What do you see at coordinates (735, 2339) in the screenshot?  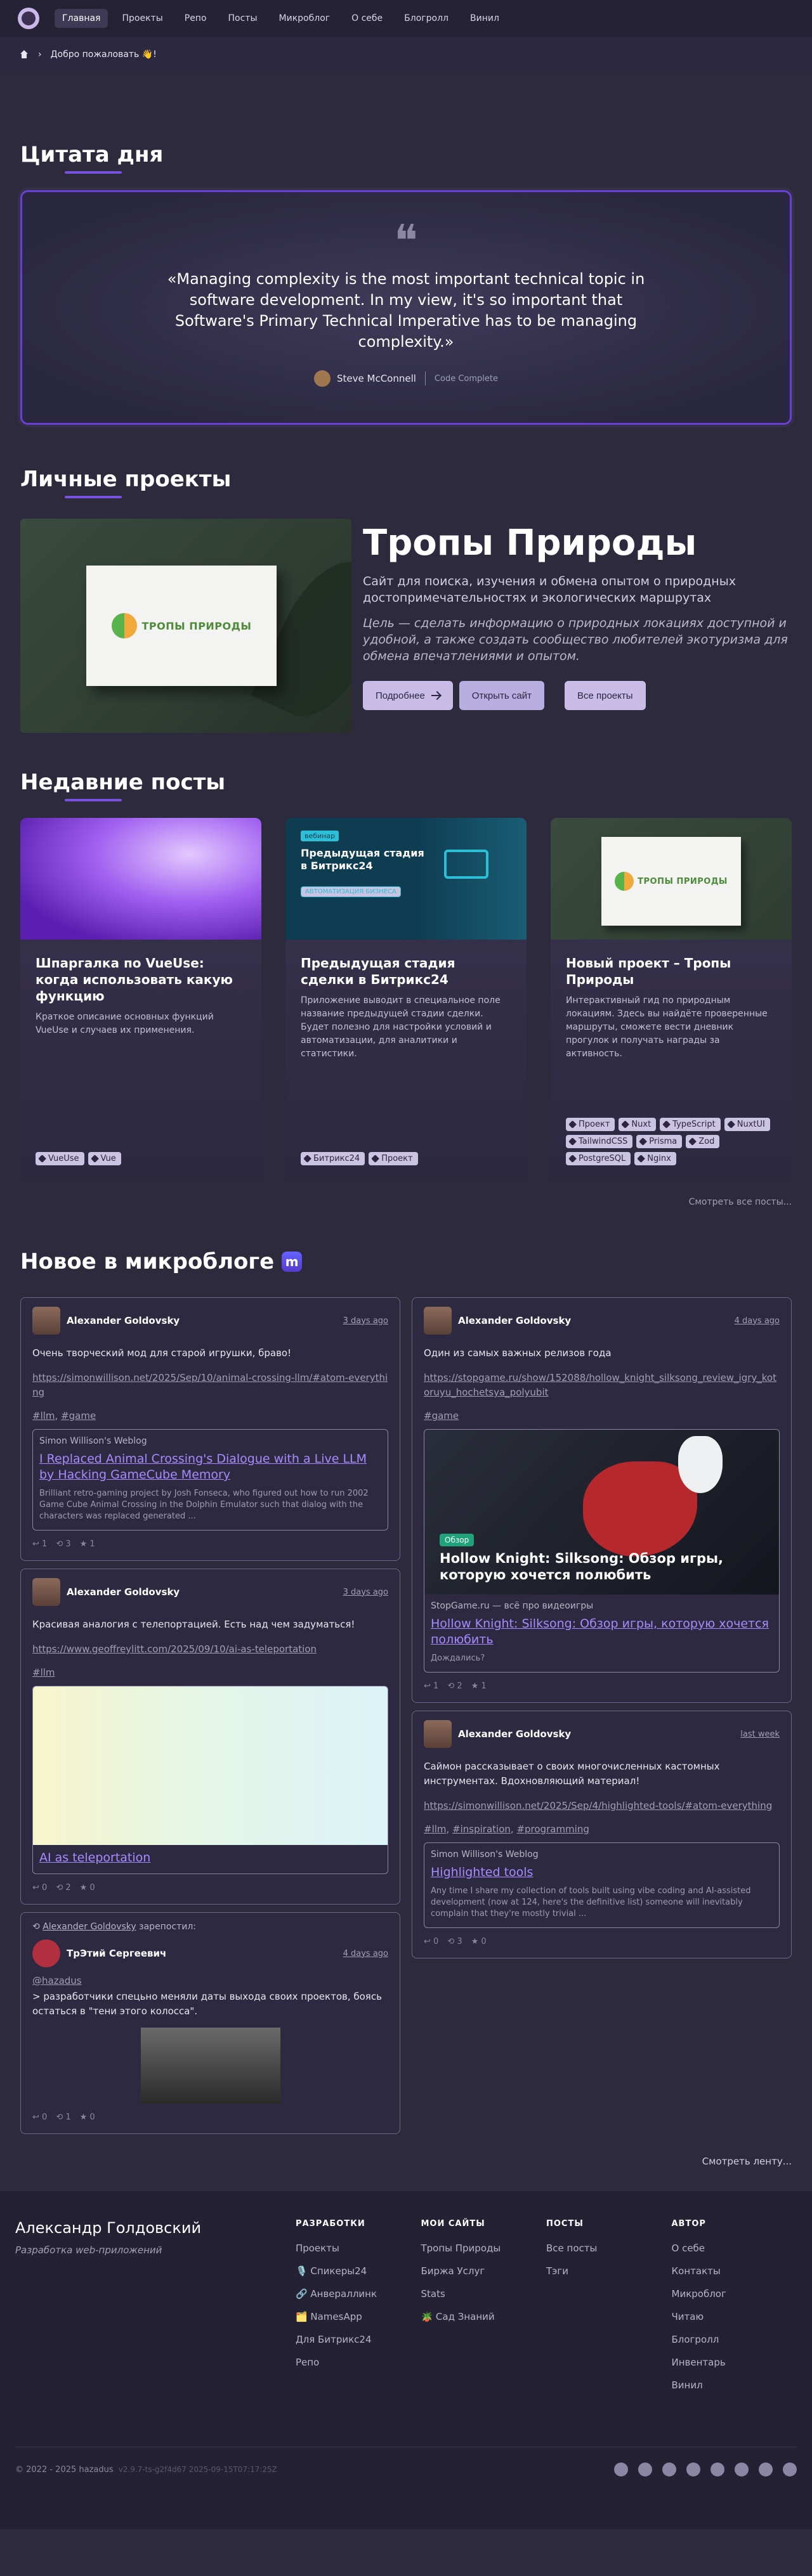 I see `footer-link: Блогролл` at bounding box center [735, 2339].